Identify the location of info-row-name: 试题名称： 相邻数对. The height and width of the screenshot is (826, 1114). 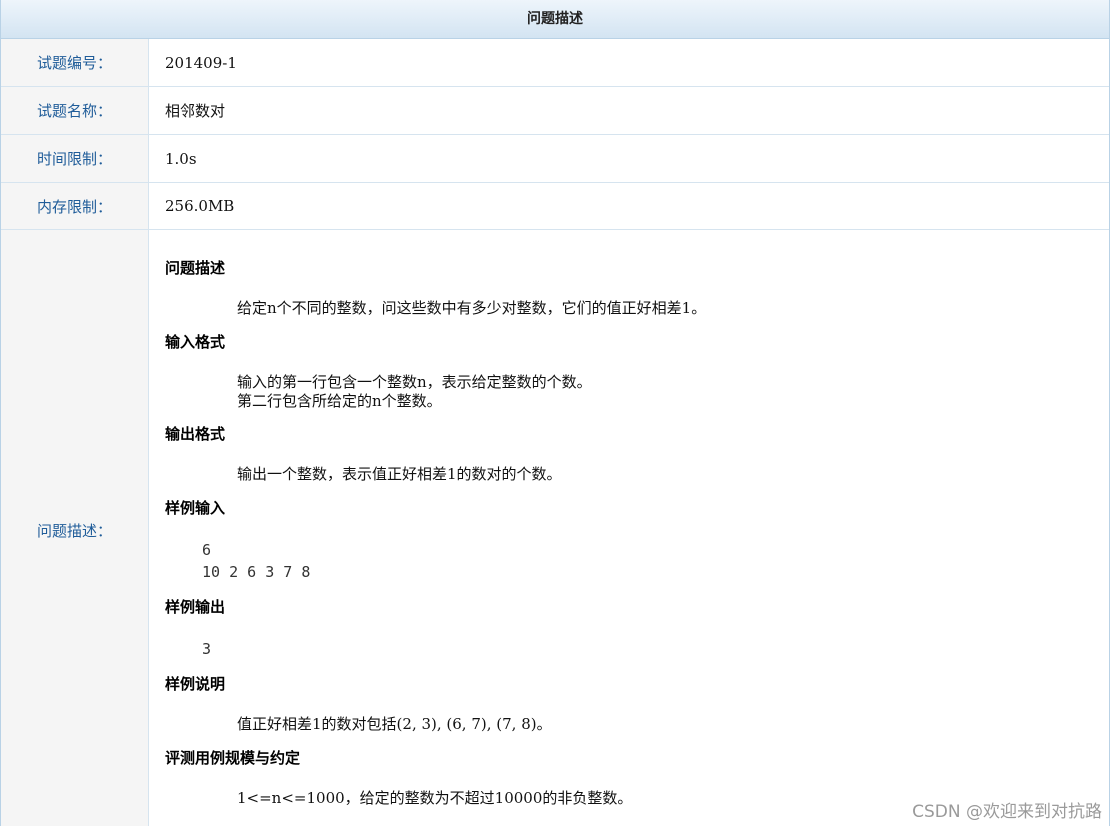
(555, 111).